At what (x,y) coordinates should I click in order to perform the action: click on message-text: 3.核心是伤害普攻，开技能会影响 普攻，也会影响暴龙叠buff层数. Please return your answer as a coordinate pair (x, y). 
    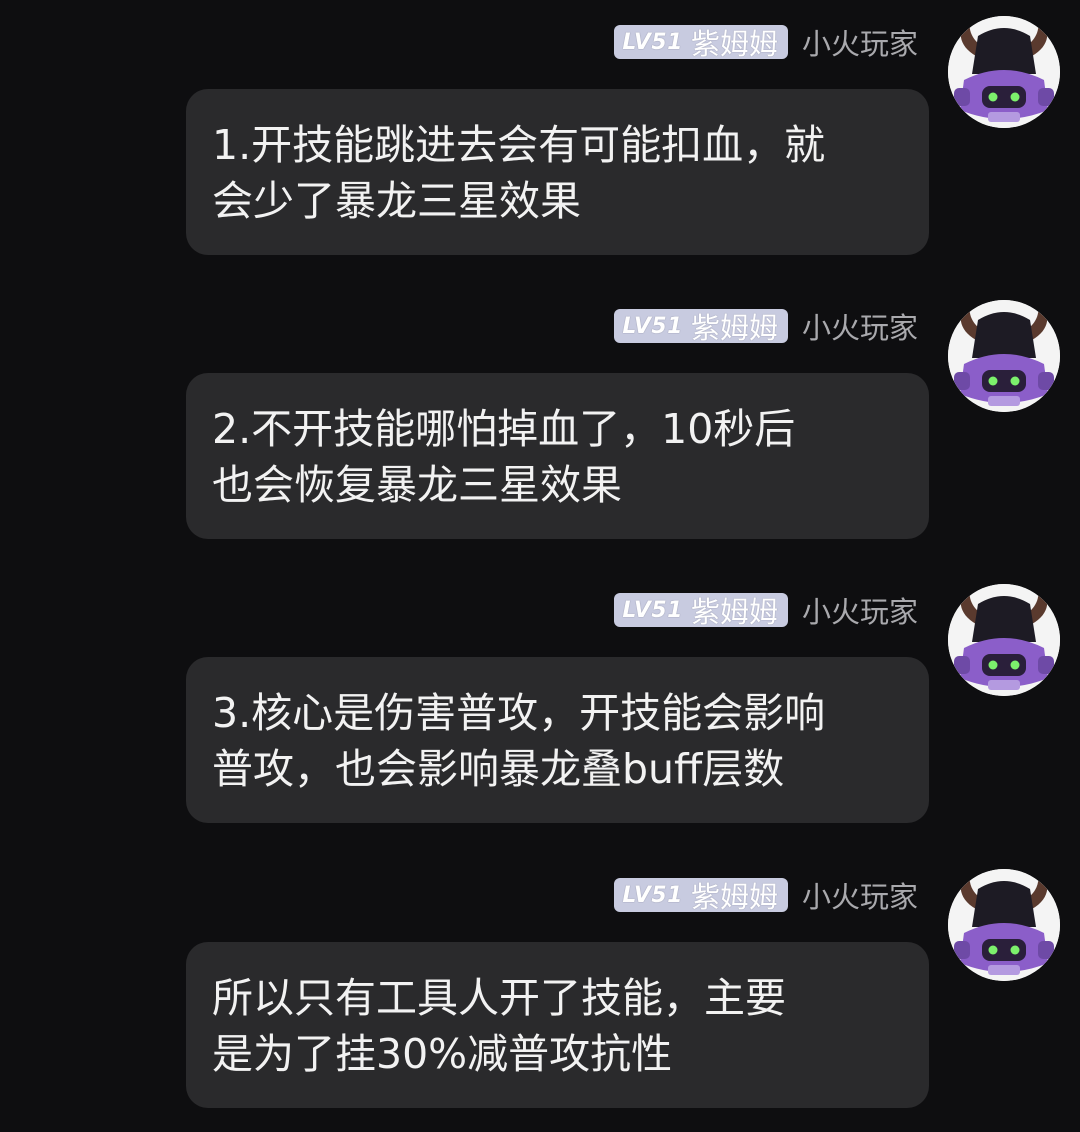
    Looking at the image, I should click on (519, 741).